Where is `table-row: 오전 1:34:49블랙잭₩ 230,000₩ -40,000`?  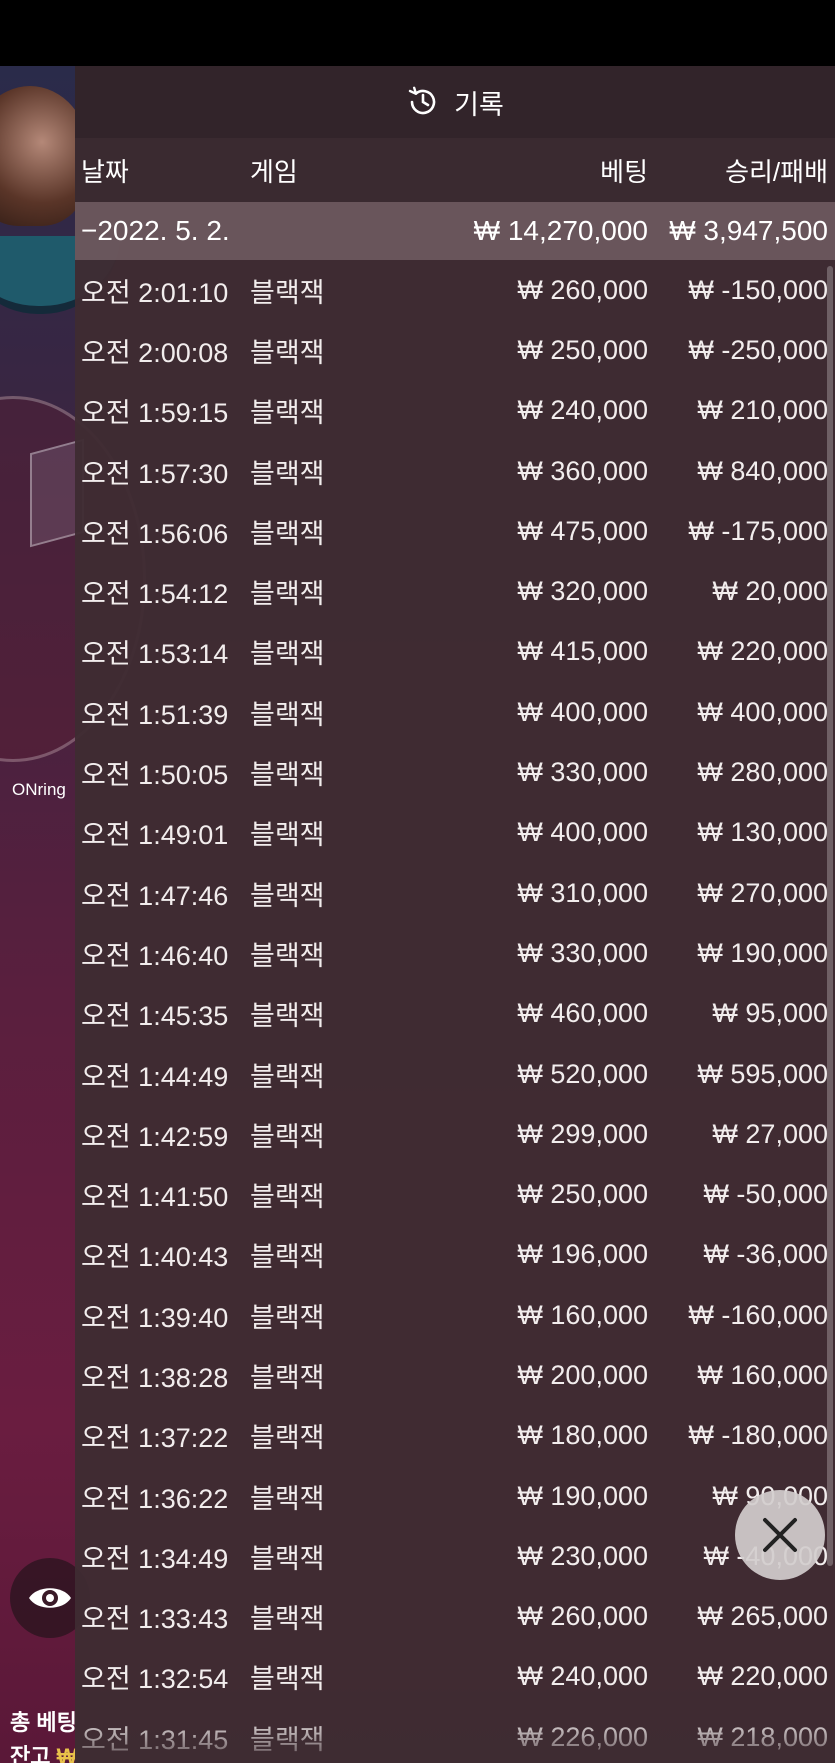 table-row: 오전 1:34:49블랙잭₩ 230,000₩ -40,000 is located at coordinates (455, 1556).